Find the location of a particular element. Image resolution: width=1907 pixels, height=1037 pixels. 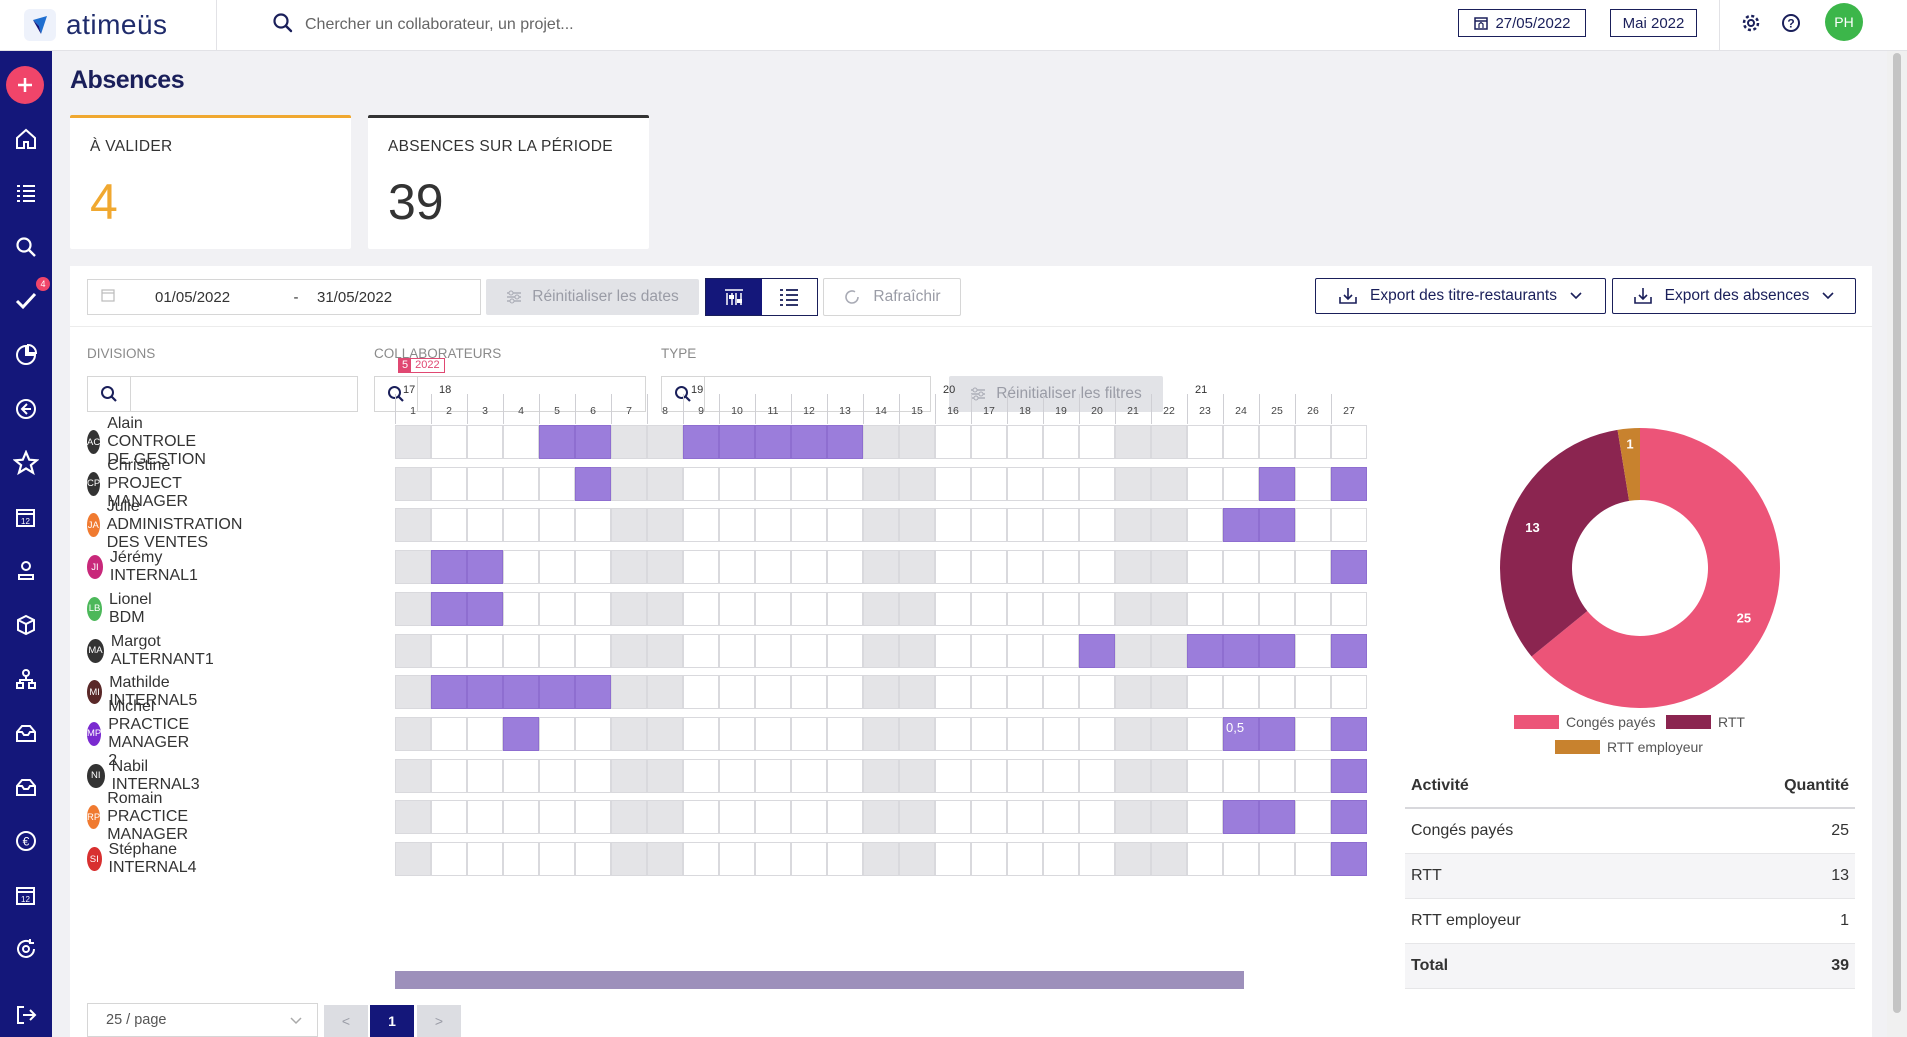

collaborator-row-label: MA Margot ALTERNANT1 is located at coordinates (154, 650).